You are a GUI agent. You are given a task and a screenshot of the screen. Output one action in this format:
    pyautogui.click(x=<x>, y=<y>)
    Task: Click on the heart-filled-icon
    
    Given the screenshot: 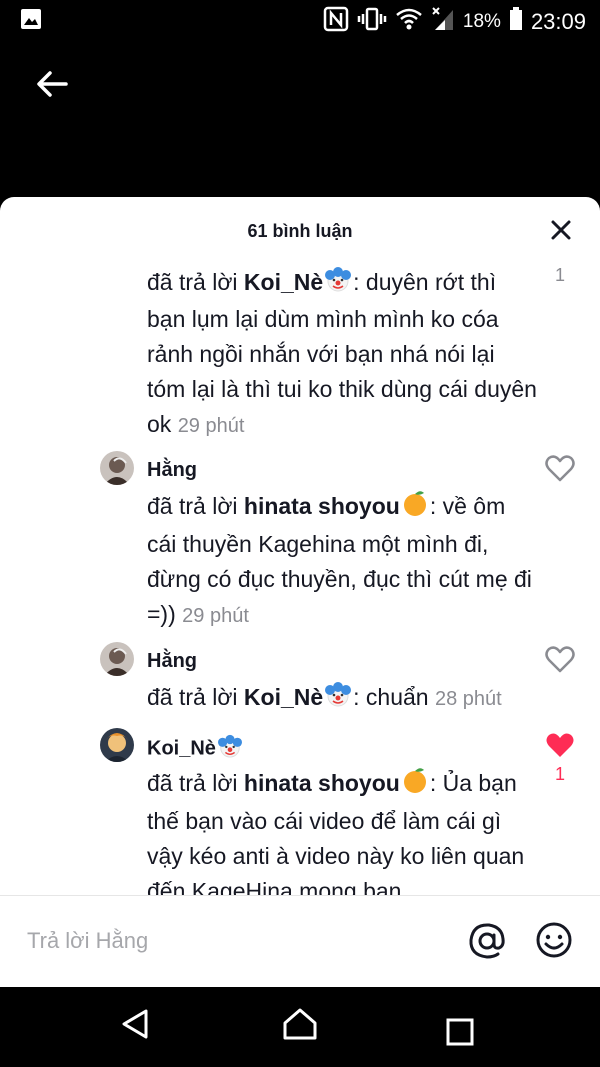 What is the action you would take?
    pyautogui.click(x=560, y=748)
    